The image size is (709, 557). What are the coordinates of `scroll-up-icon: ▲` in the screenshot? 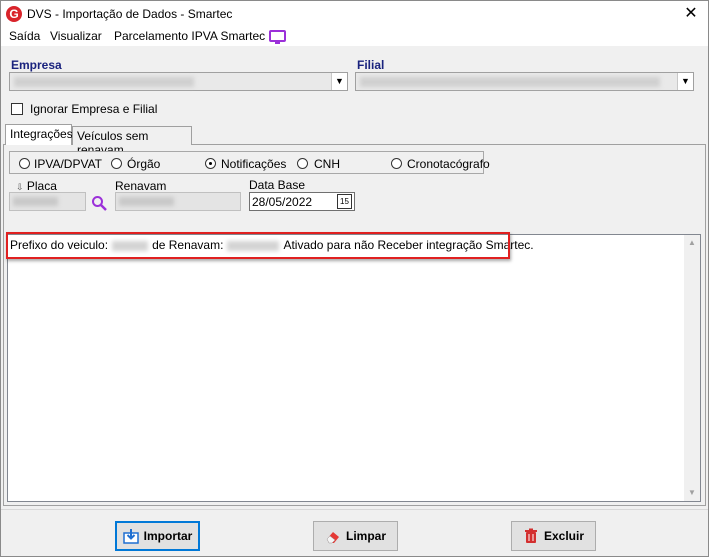 It's located at (692, 243).